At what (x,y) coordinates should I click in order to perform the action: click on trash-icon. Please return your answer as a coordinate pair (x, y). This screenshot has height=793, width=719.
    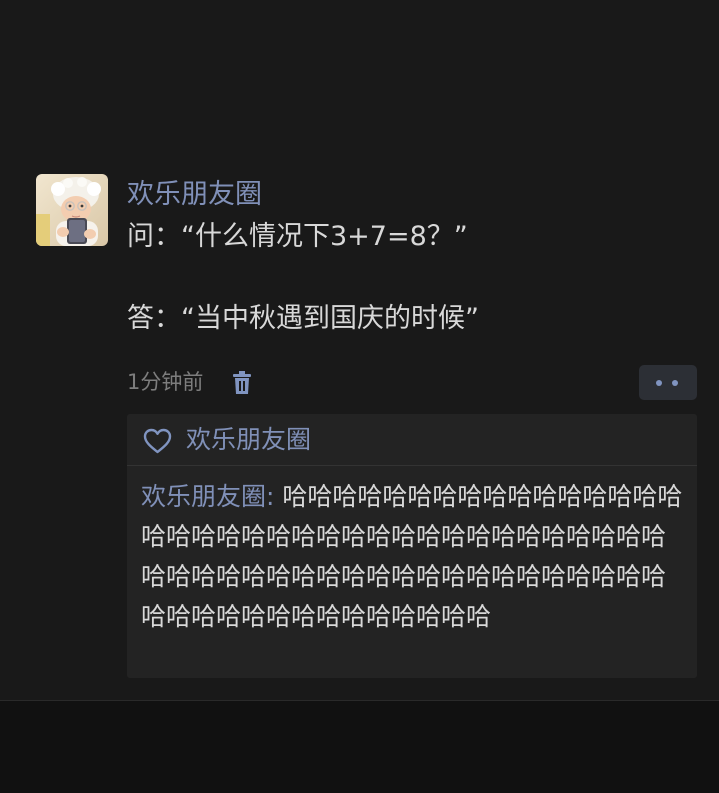
    Looking at the image, I should click on (242, 383).